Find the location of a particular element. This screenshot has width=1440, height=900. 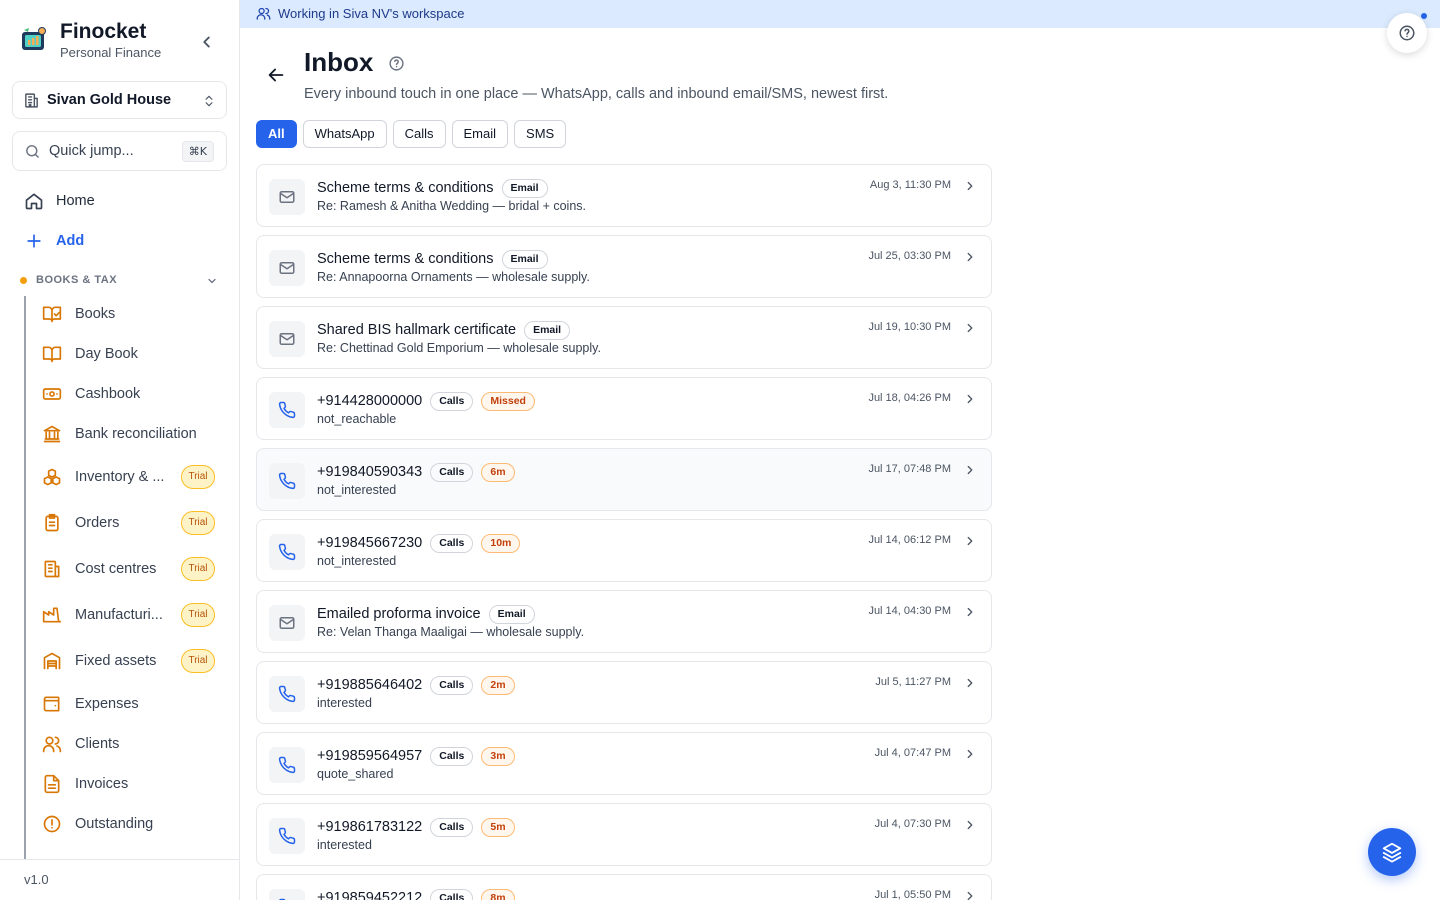

sidebar-item-label: Invoices is located at coordinates (102, 784).